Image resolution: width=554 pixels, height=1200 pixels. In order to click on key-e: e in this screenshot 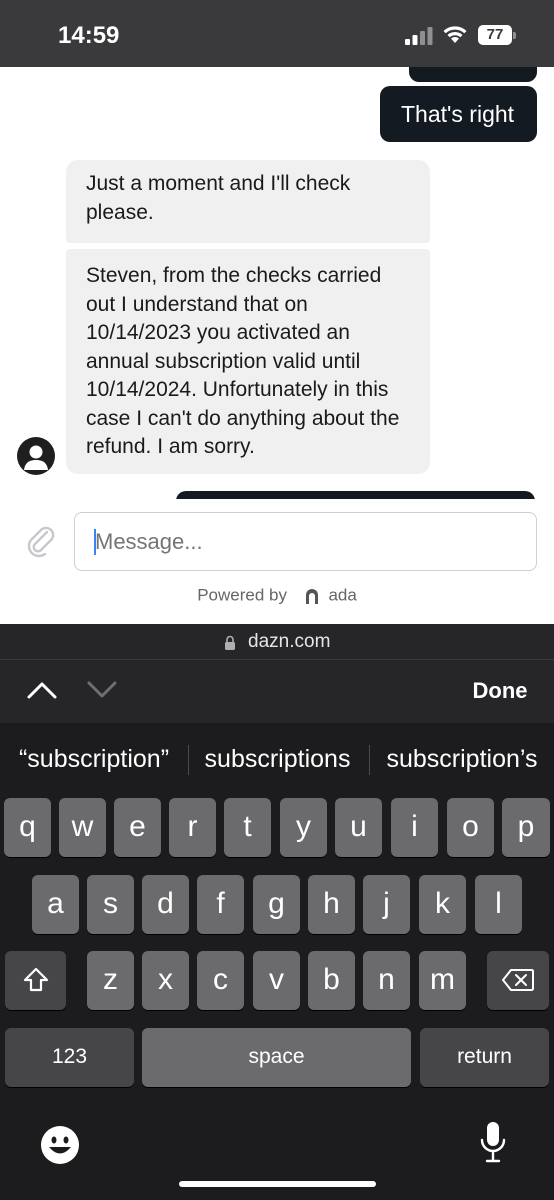, I will do `click(137, 827)`.